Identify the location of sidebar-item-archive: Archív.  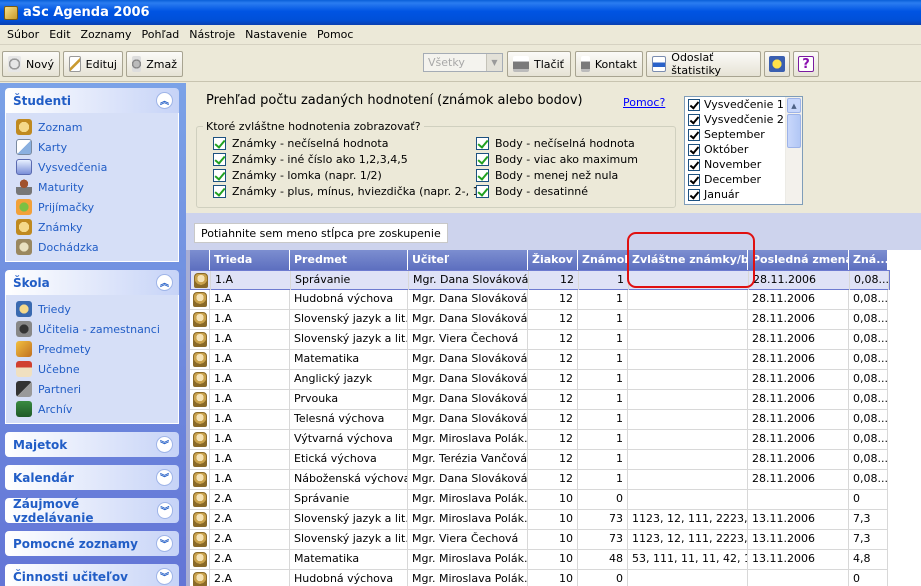
(97, 409).